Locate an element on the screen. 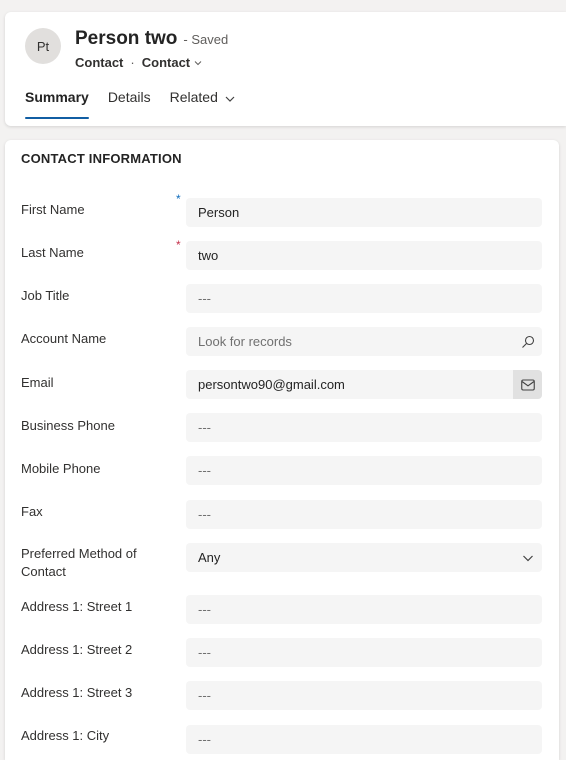 The width and height of the screenshot is (566, 760). save-status: - Saved is located at coordinates (206, 39).